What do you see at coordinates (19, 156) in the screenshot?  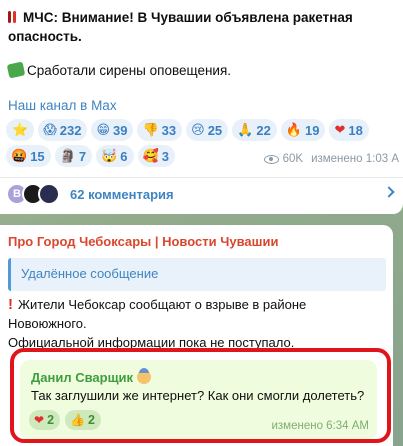 I see `angry-icon: 🤬` at bounding box center [19, 156].